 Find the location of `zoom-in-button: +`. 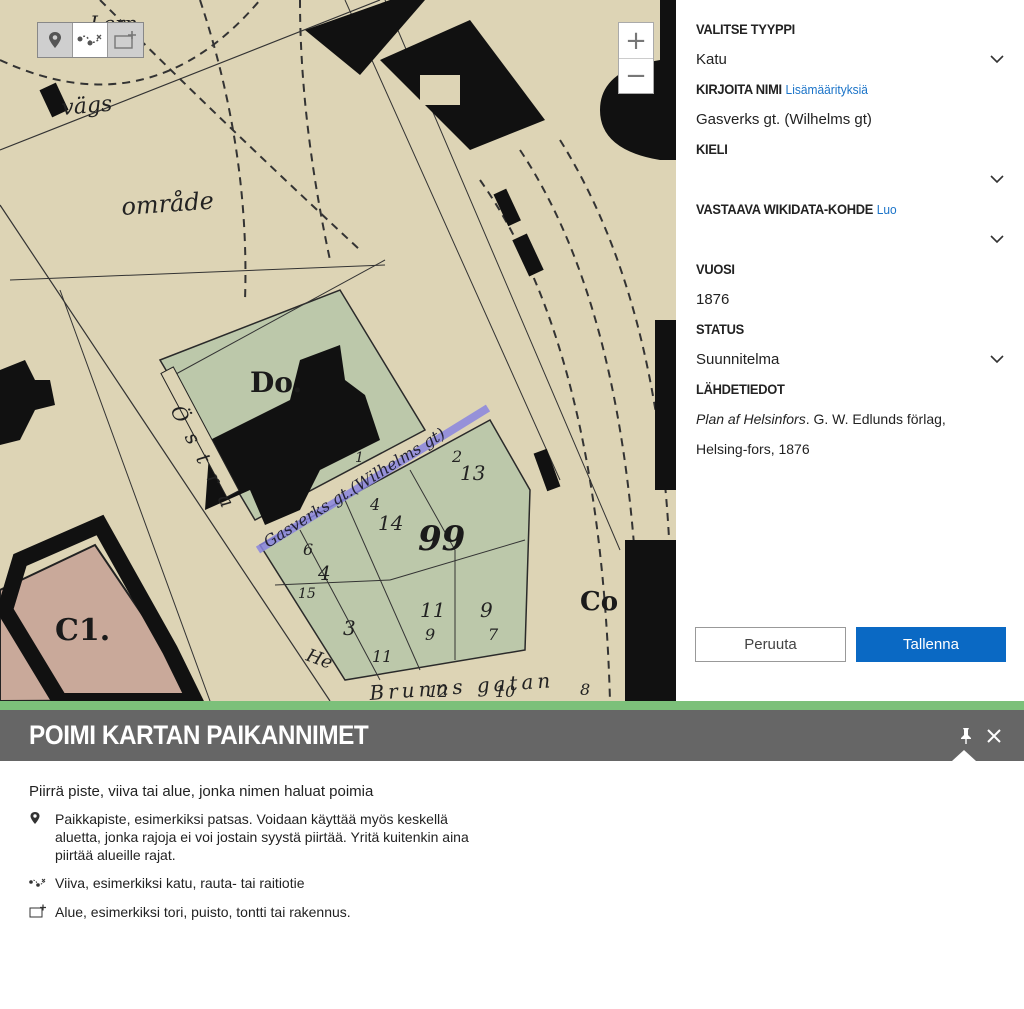

zoom-in-button: + is located at coordinates (636, 40).